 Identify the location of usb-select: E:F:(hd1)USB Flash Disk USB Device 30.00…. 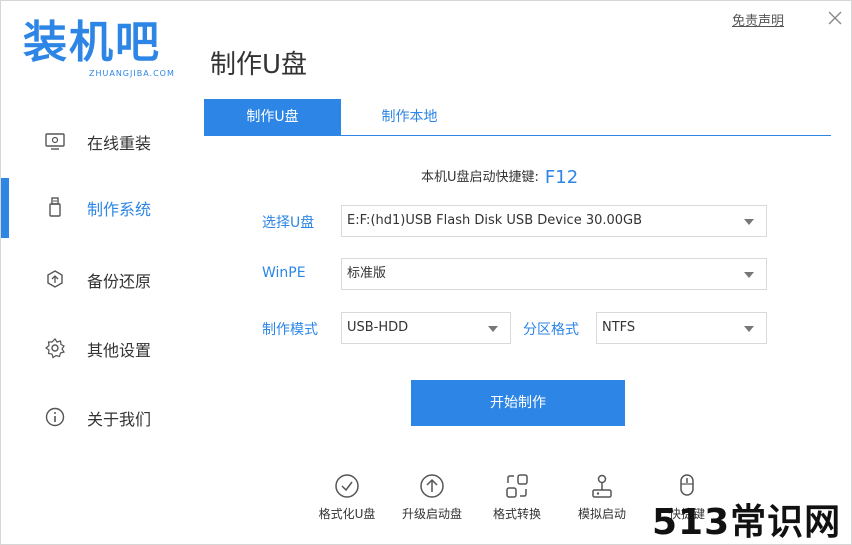
(554, 221).